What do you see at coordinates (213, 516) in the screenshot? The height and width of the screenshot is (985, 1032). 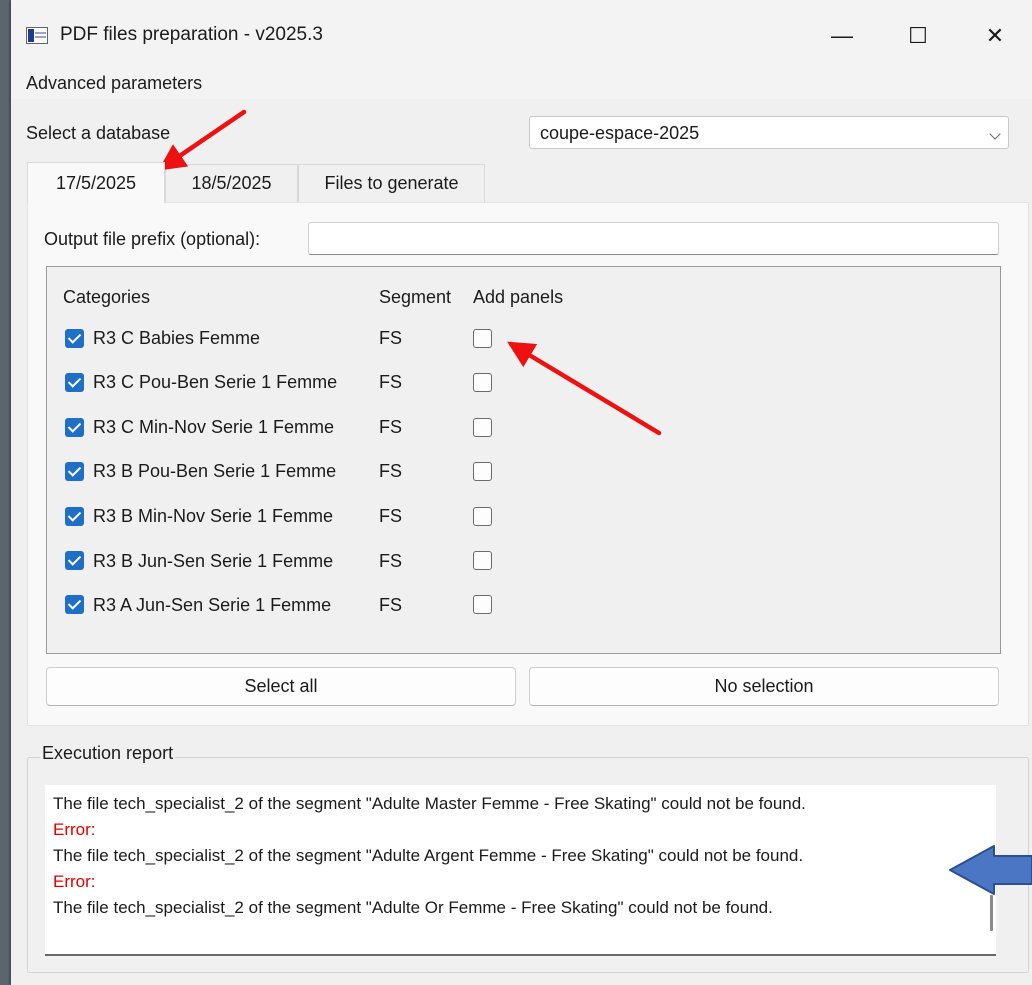 I see `category-name: R3 B Min-Nov Serie 1 Femme` at bounding box center [213, 516].